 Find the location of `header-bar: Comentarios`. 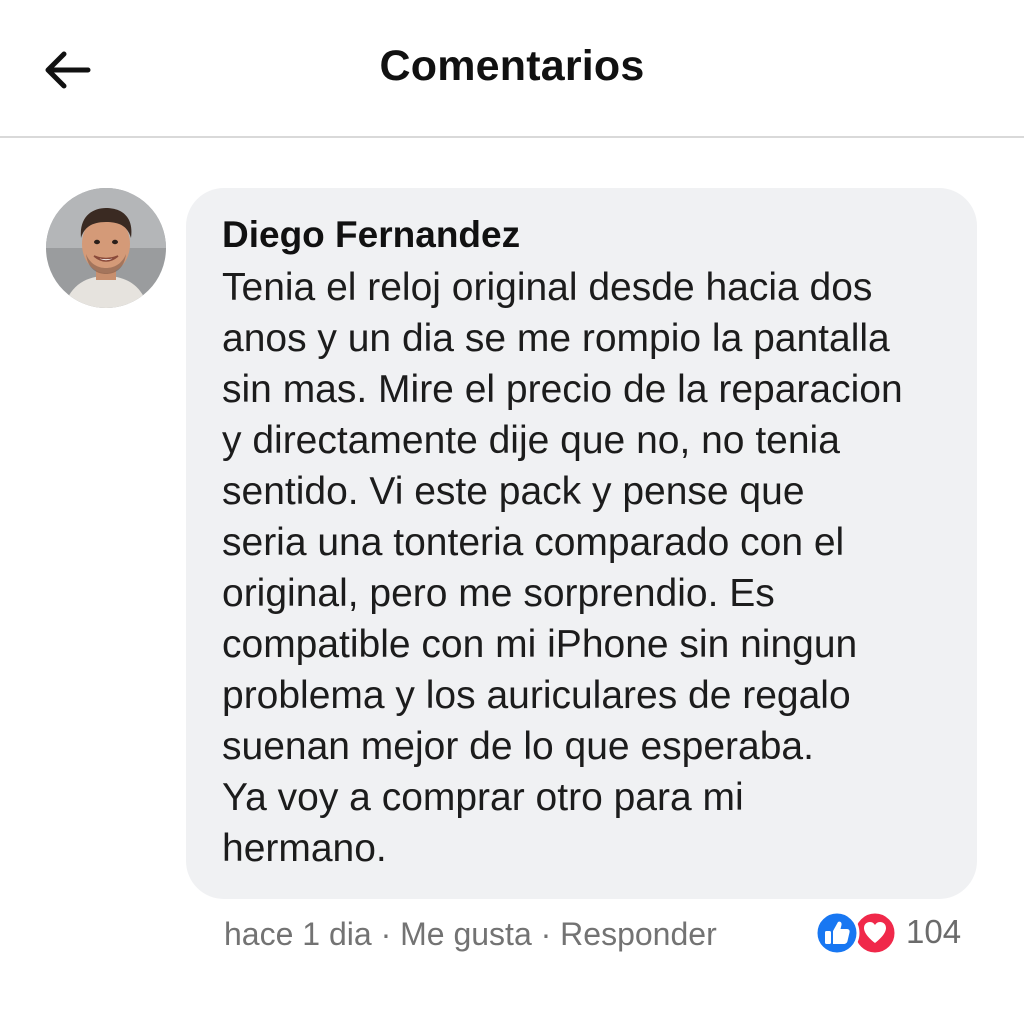

header-bar: Comentarios is located at coordinates (512, 69).